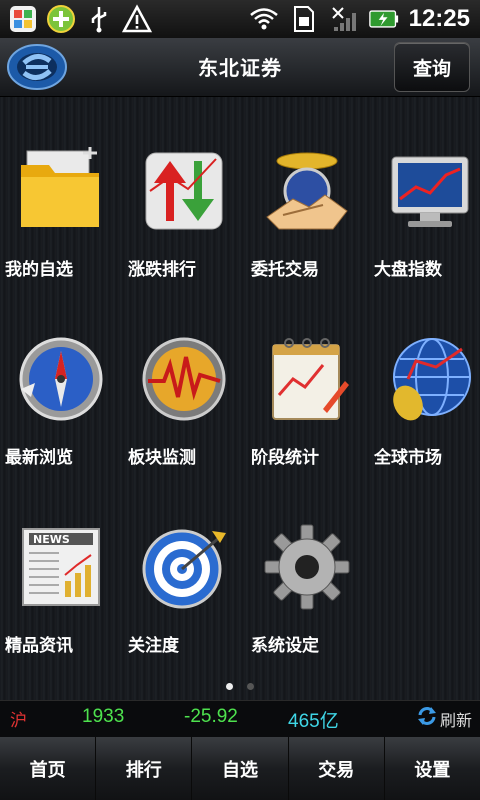 This screenshot has width=480, height=800. What do you see at coordinates (162, 270) in the screenshot?
I see `grid-item-label: 涨跌排行` at bounding box center [162, 270].